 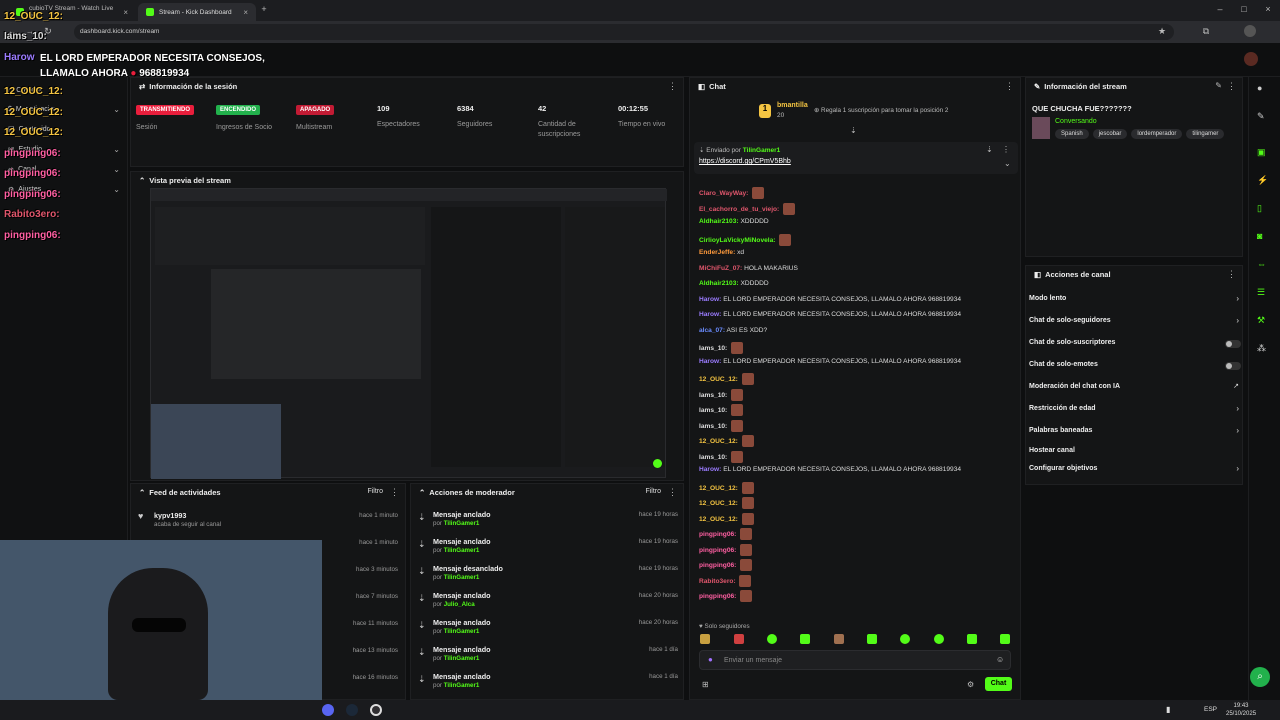 What do you see at coordinates (624, 32) in the screenshot?
I see `url-field: dashboard.kick.com/stream` at bounding box center [624, 32].